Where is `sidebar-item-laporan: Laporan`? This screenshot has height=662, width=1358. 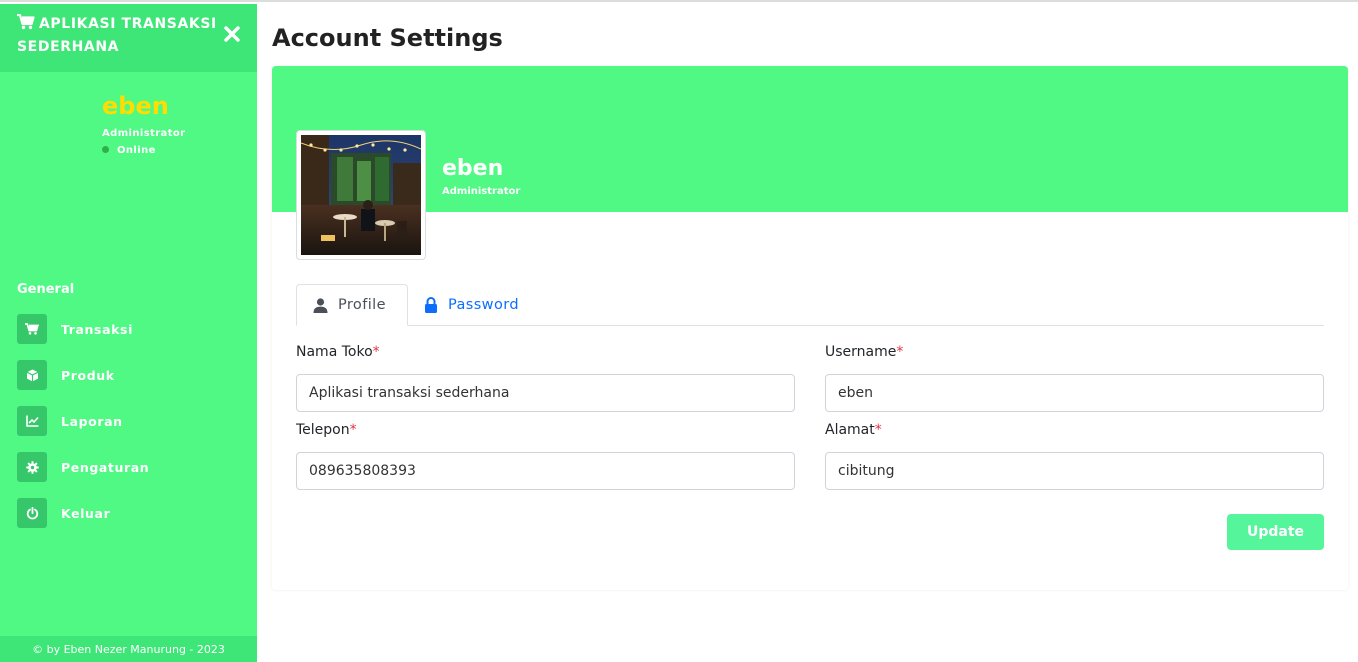
sidebar-item-laporan: Laporan is located at coordinates (83, 421).